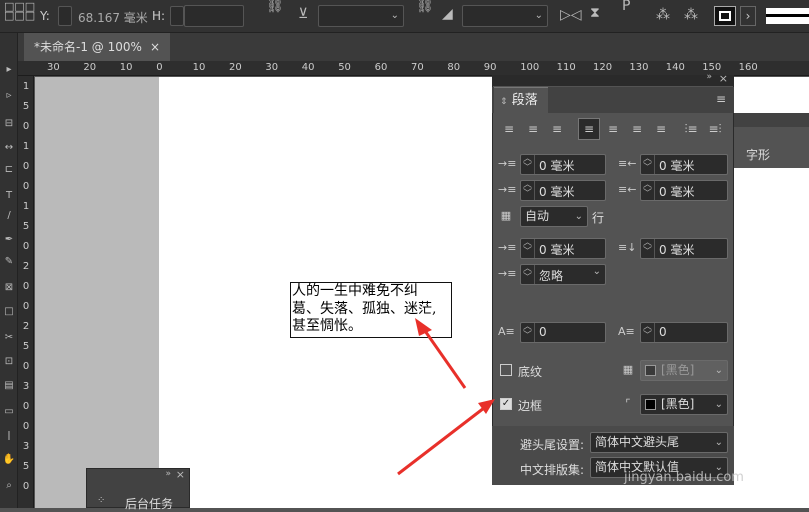 This screenshot has width=809, height=512. Describe the element at coordinates (446, 397) in the screenshot. I see `annotation-overlay` at that location.